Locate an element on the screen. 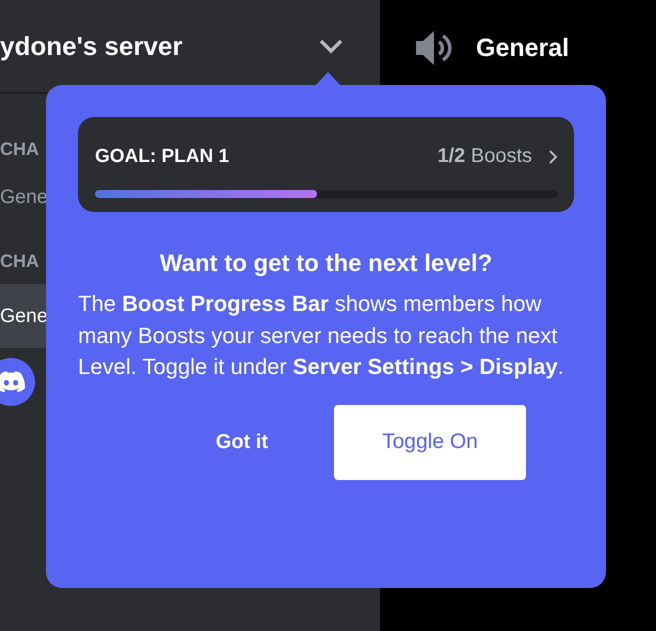 The height and width of the screenshot is (631, 656). popup-heading: Want to get to the next level? is located at coordinates (326, 264).